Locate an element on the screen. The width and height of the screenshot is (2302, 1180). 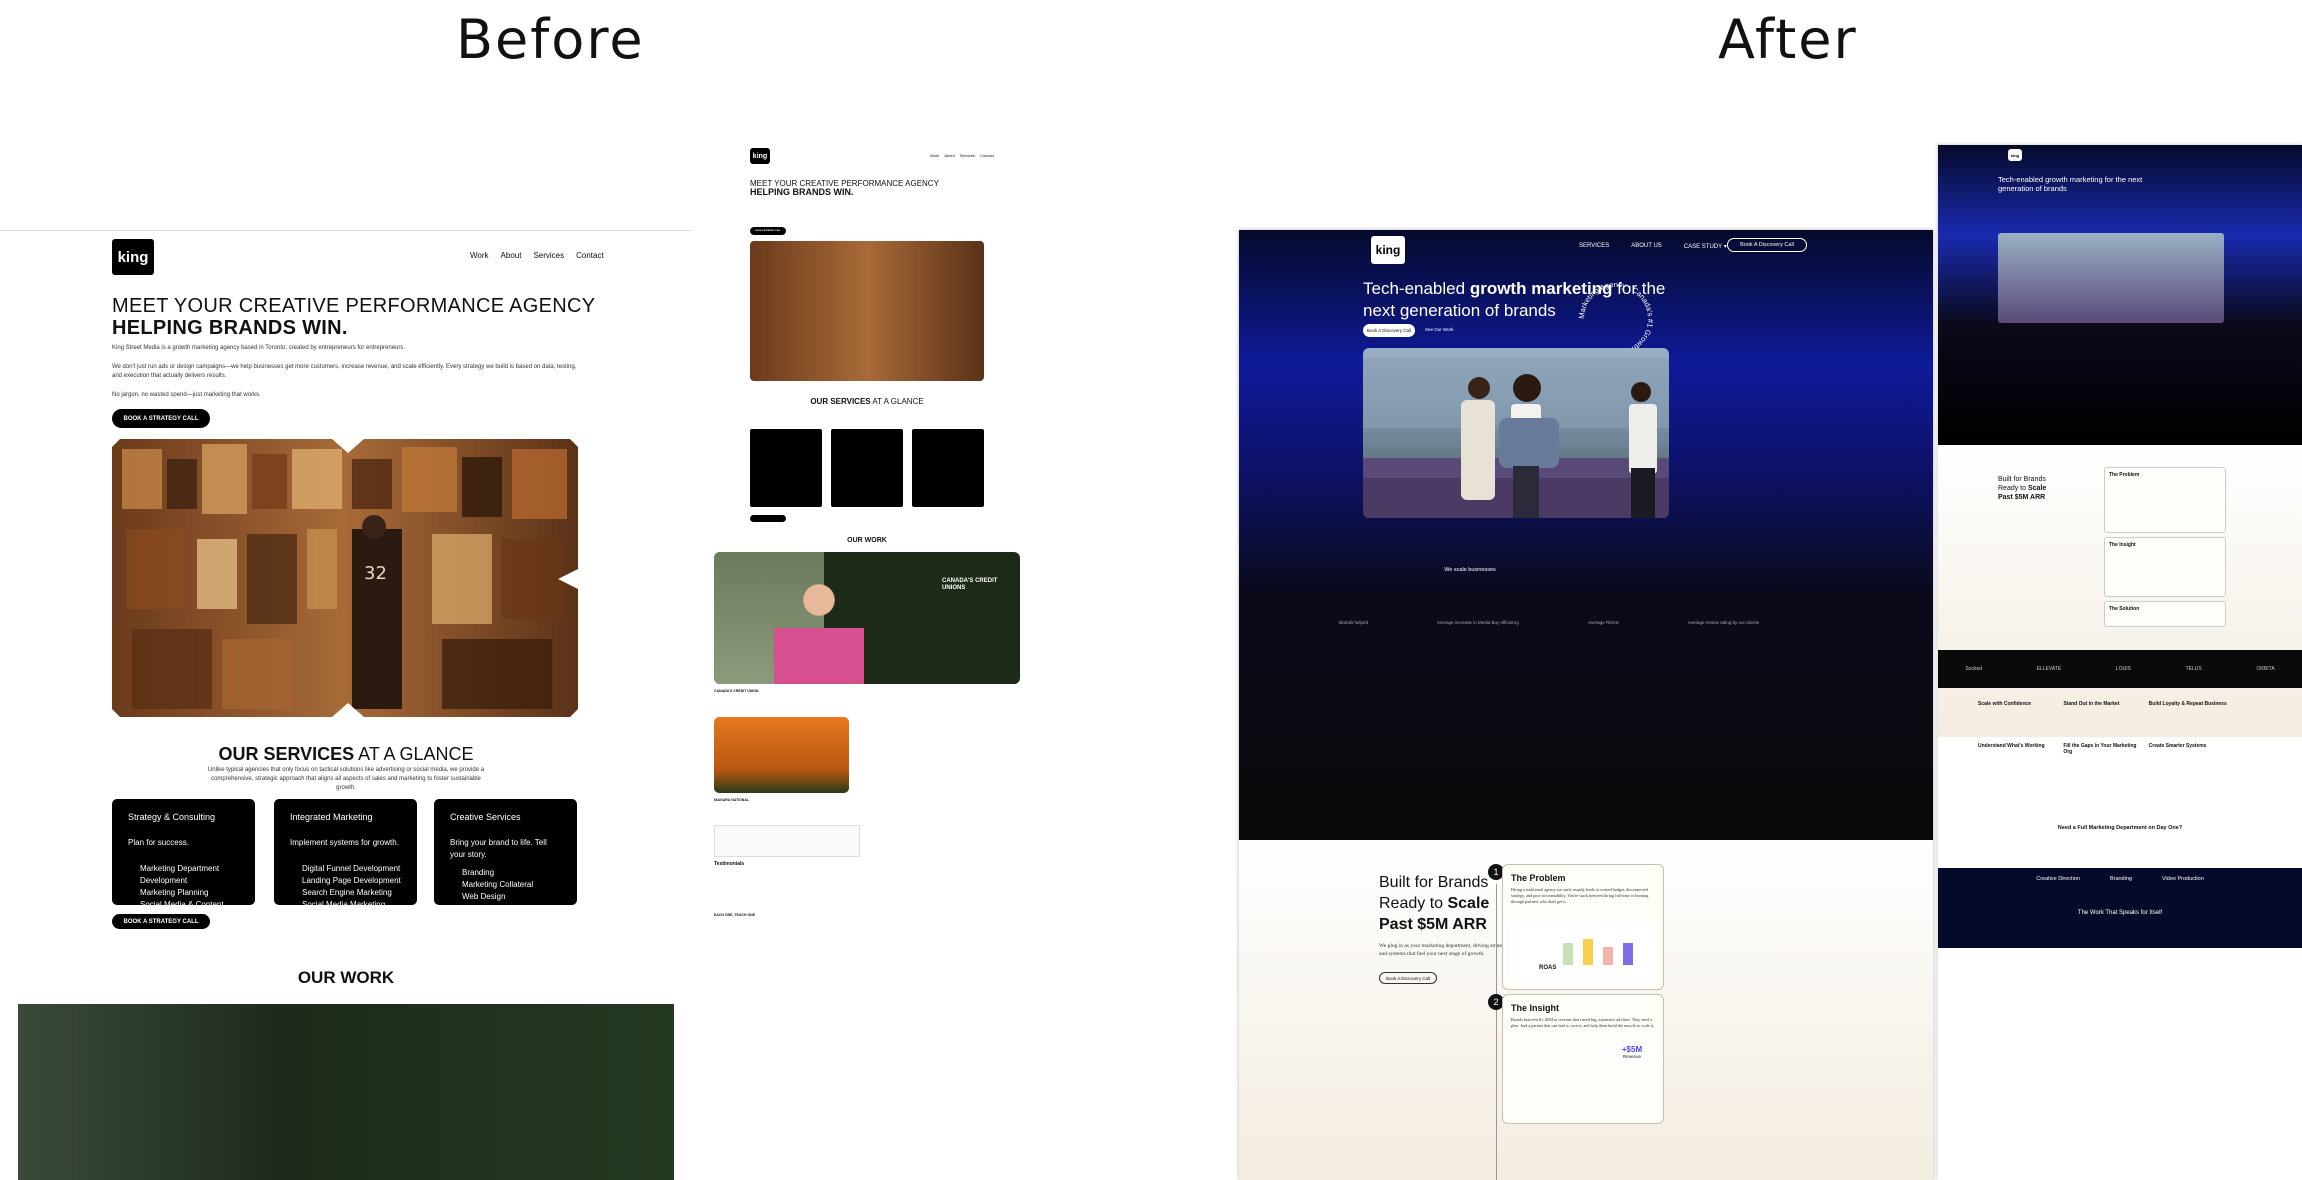
mini-built-l2: Ready to is located at coordinates (2013, 488).